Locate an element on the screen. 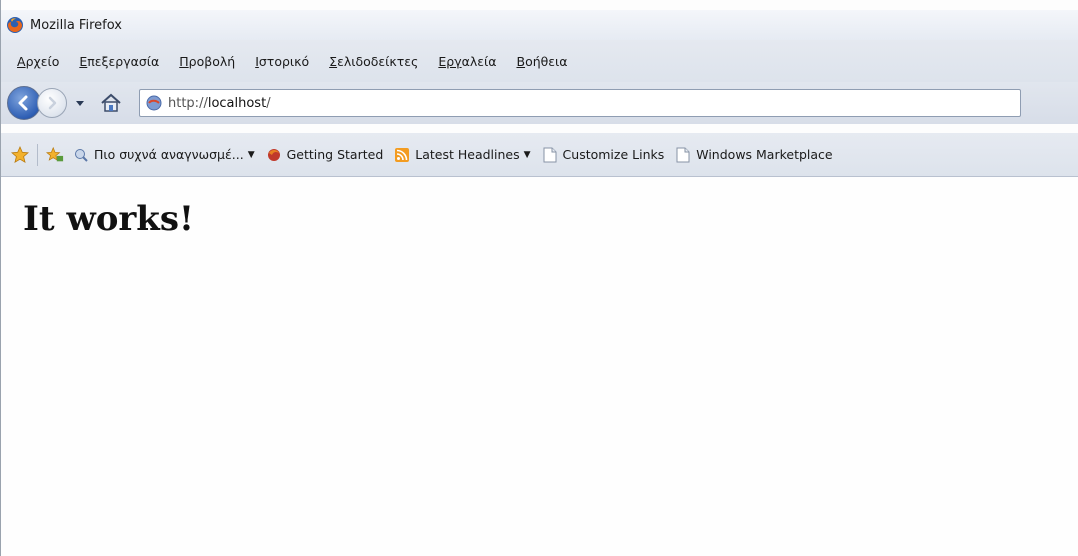  bookmark-getting-started: Getting Started is located at coordinates (324, 155).